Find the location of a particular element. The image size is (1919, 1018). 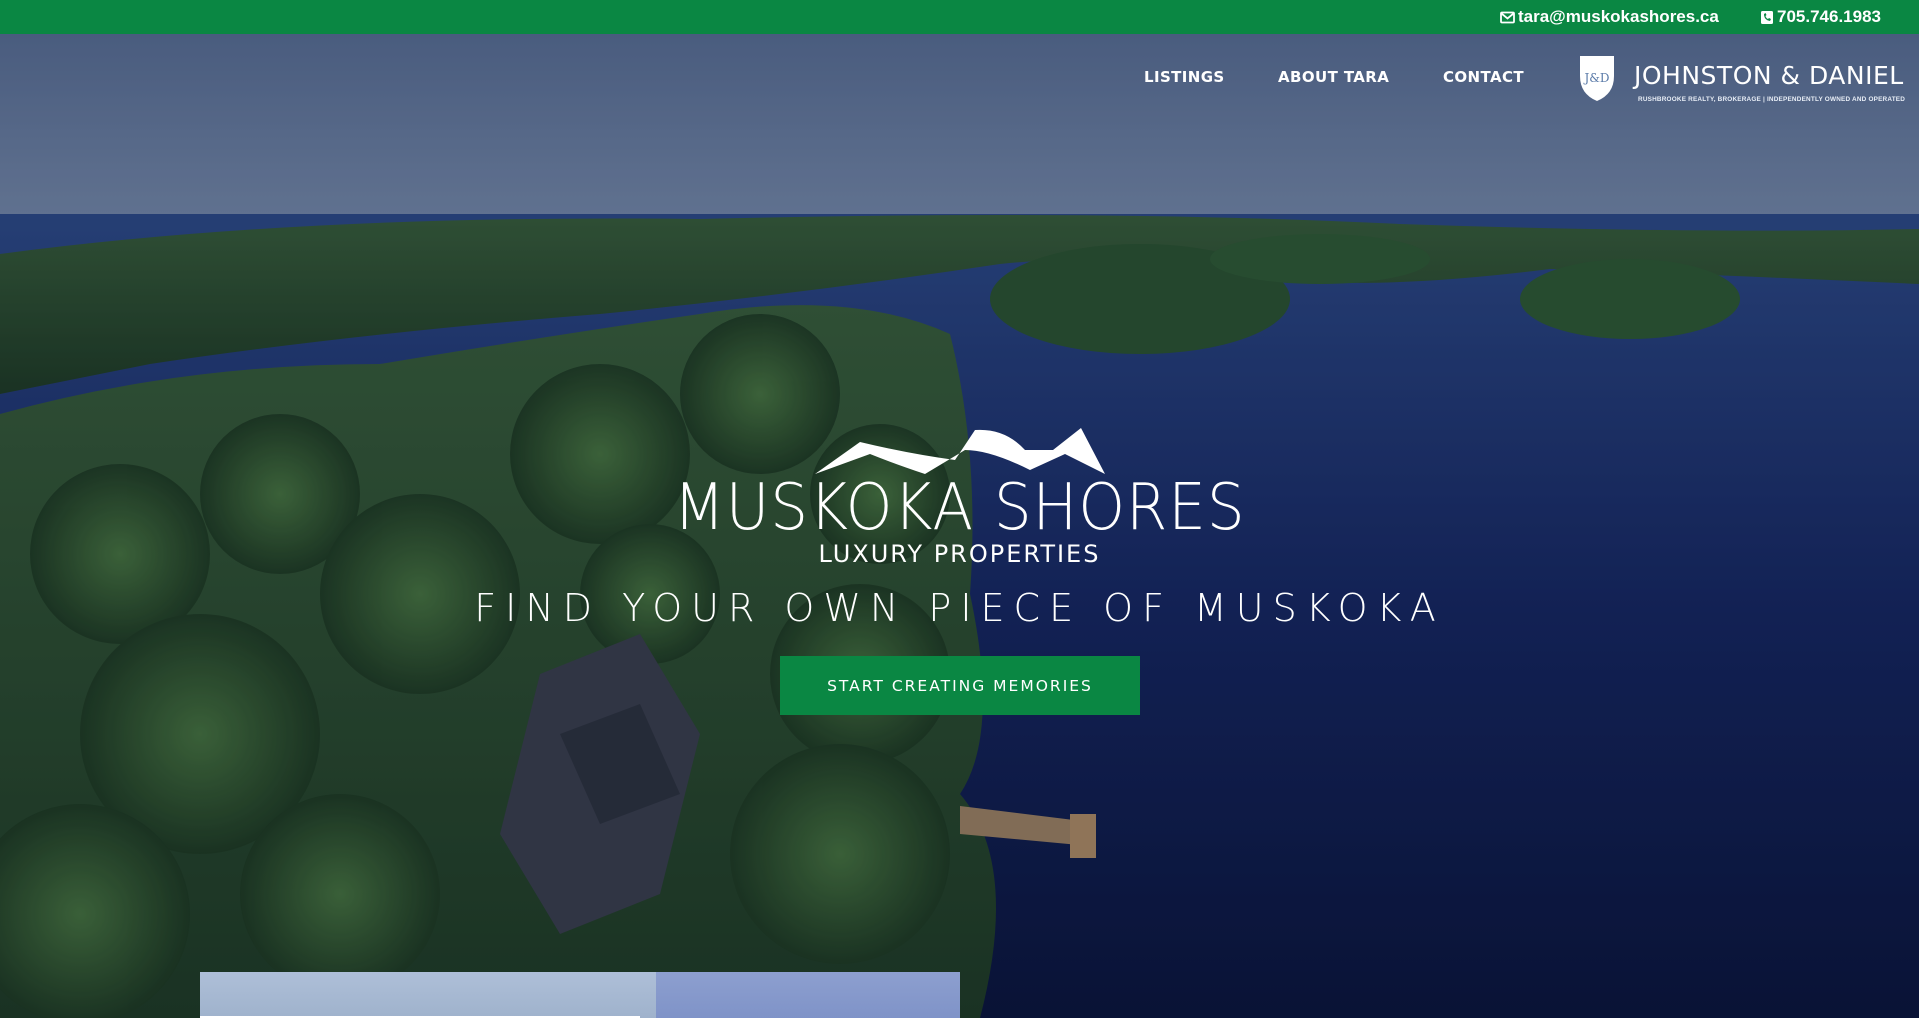

envelope-icon is located at coordinates (1507, 17).